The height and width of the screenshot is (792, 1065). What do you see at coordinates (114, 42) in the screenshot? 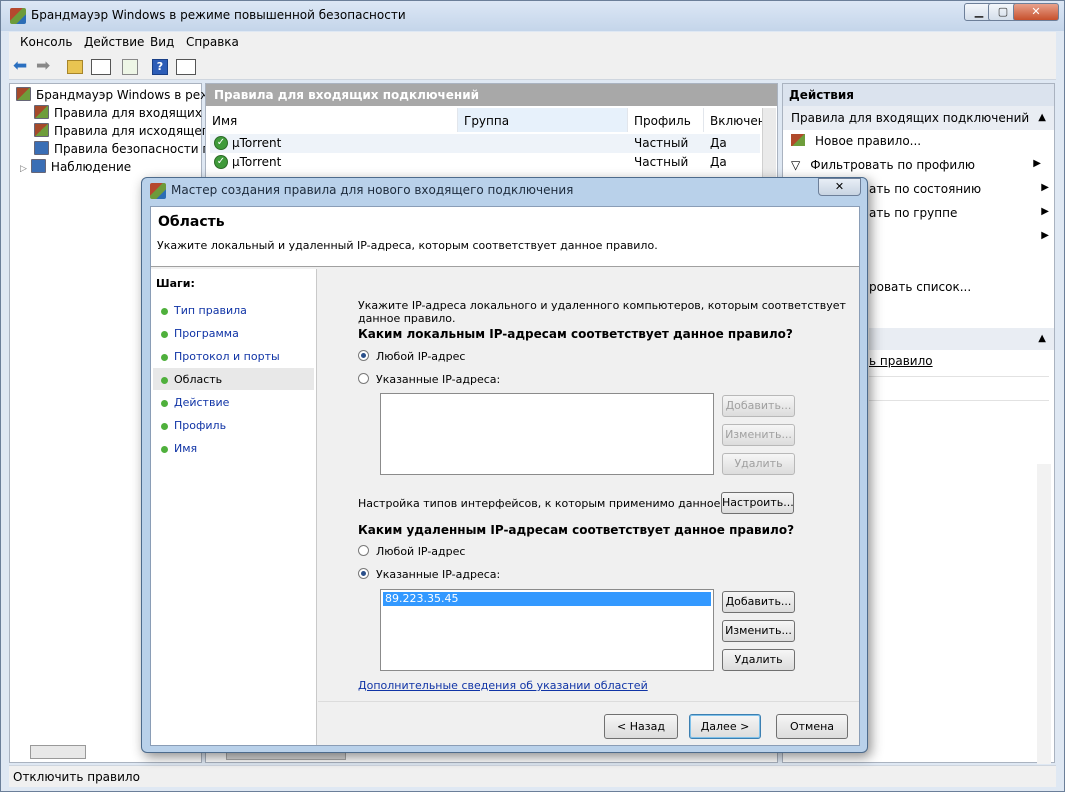
I see `menu-action: Действие` at bounding box center [114, 42].